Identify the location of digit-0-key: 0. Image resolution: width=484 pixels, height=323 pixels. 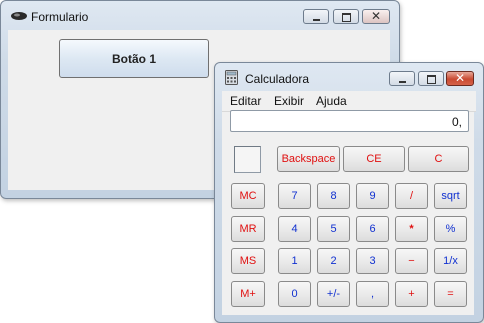
(294, 294).